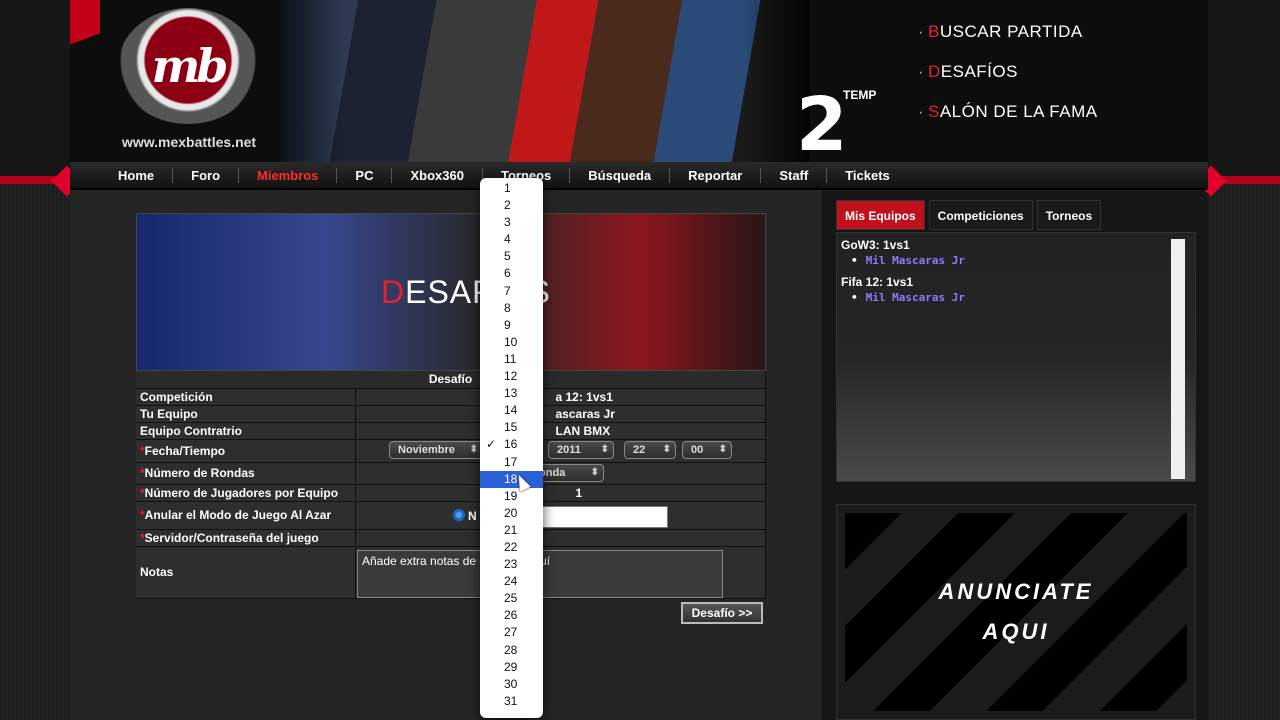 Image resolution: width=1280 pixels, height=720 pixels. I want to click on anular-radio, so click(459, 515).